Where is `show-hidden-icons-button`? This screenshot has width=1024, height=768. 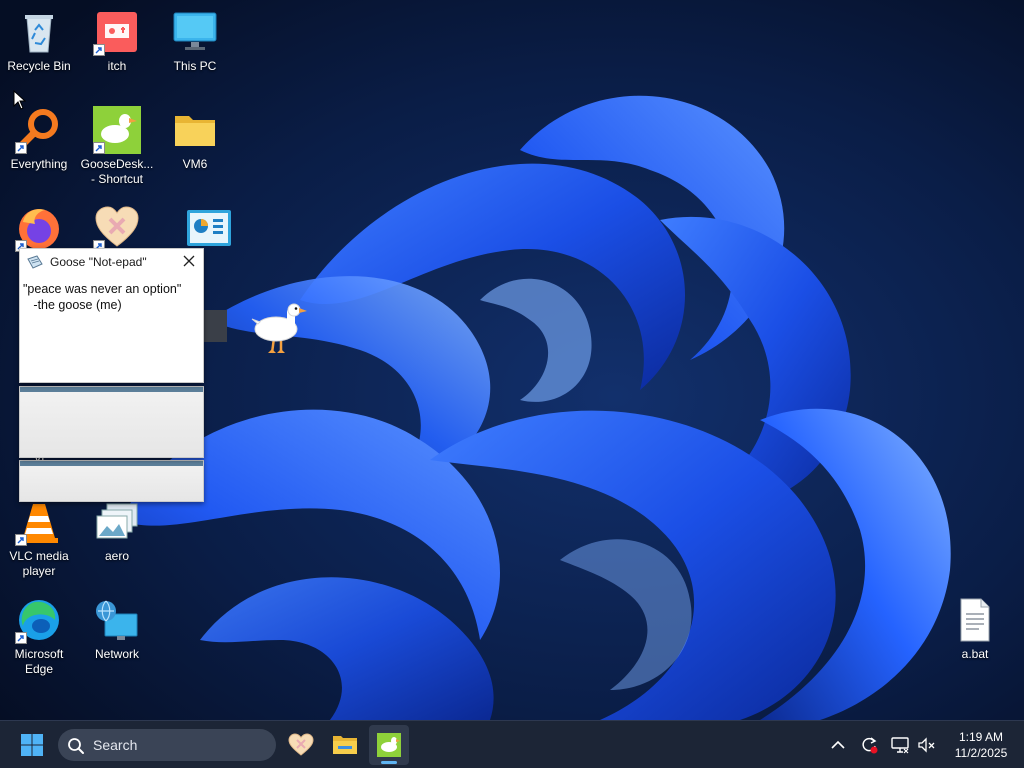
show-hidden-icons-button is located at coordinates (838, 745).